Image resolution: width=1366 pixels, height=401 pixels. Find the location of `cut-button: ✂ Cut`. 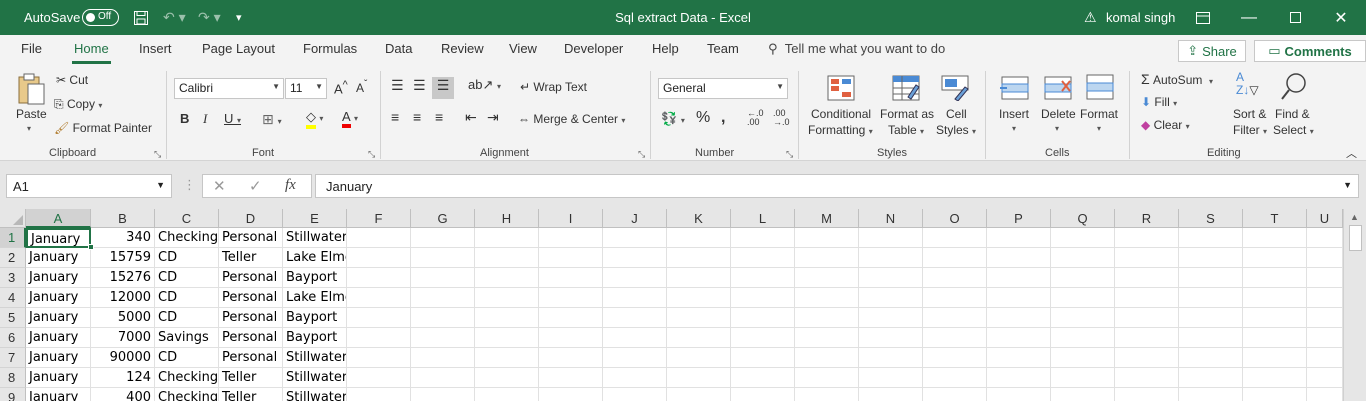

cut-button: ✂ Cut is located at coordinates (72, 80).